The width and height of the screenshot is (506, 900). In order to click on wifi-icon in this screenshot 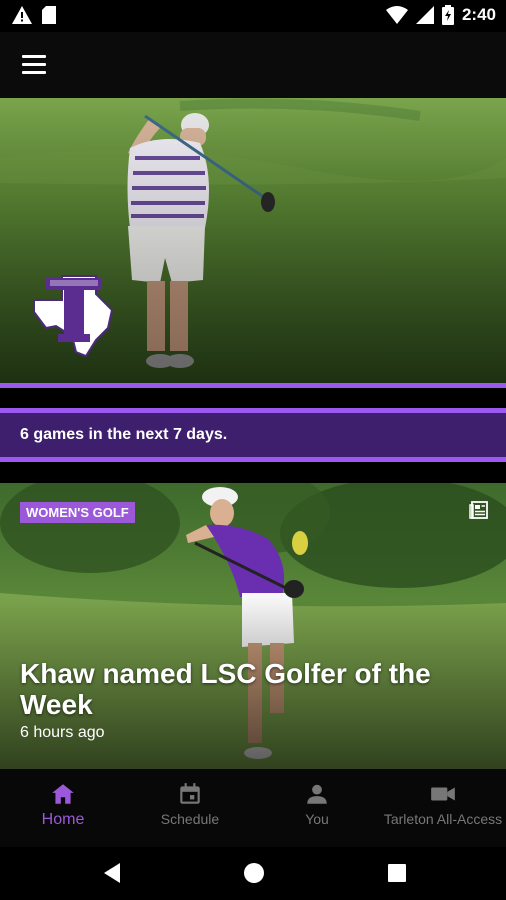, I will do `click(396, 15)`.